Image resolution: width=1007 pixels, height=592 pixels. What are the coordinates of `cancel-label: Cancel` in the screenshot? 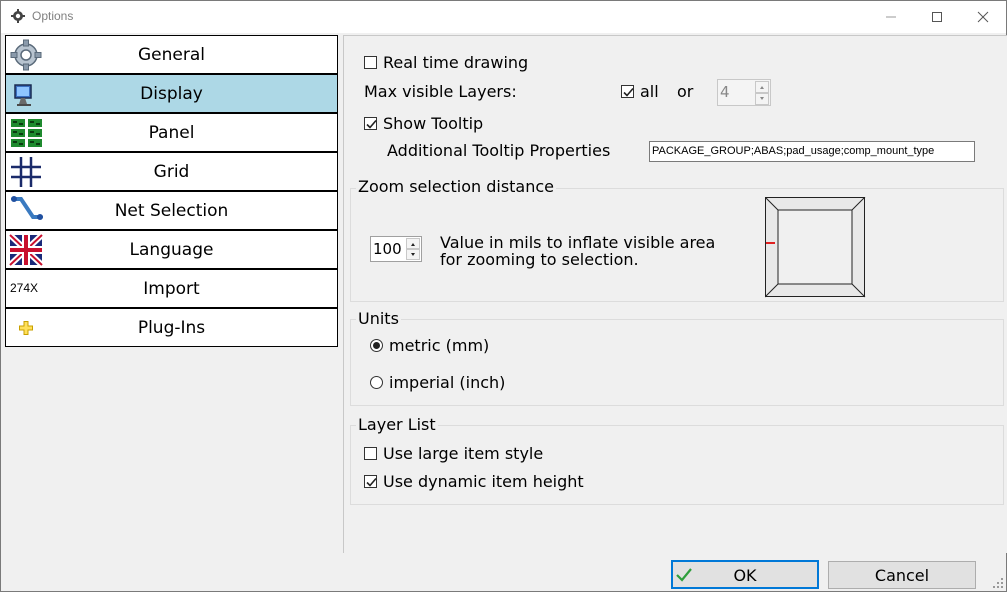 It's located at (902, 575).